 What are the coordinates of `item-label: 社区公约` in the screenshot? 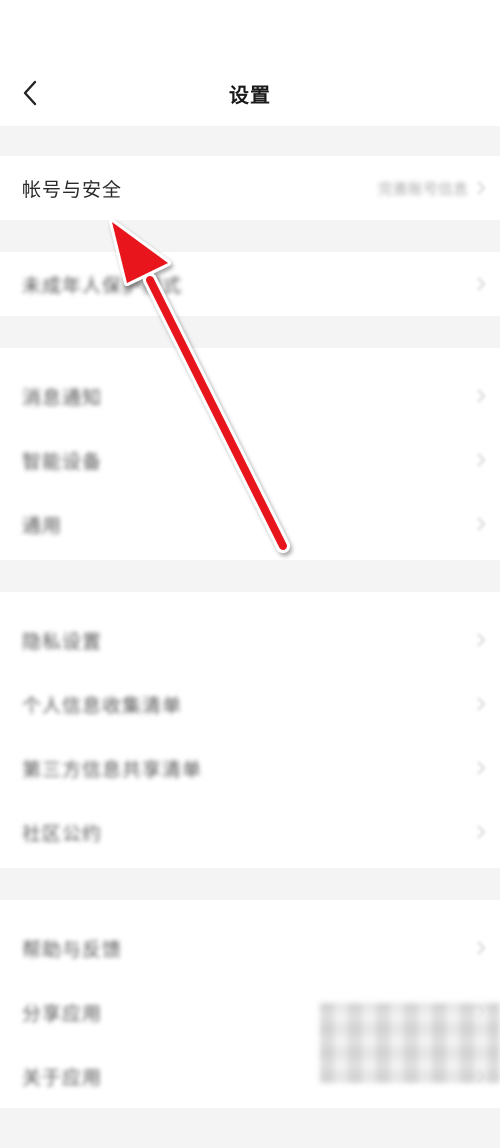 It's located at (62, 833).